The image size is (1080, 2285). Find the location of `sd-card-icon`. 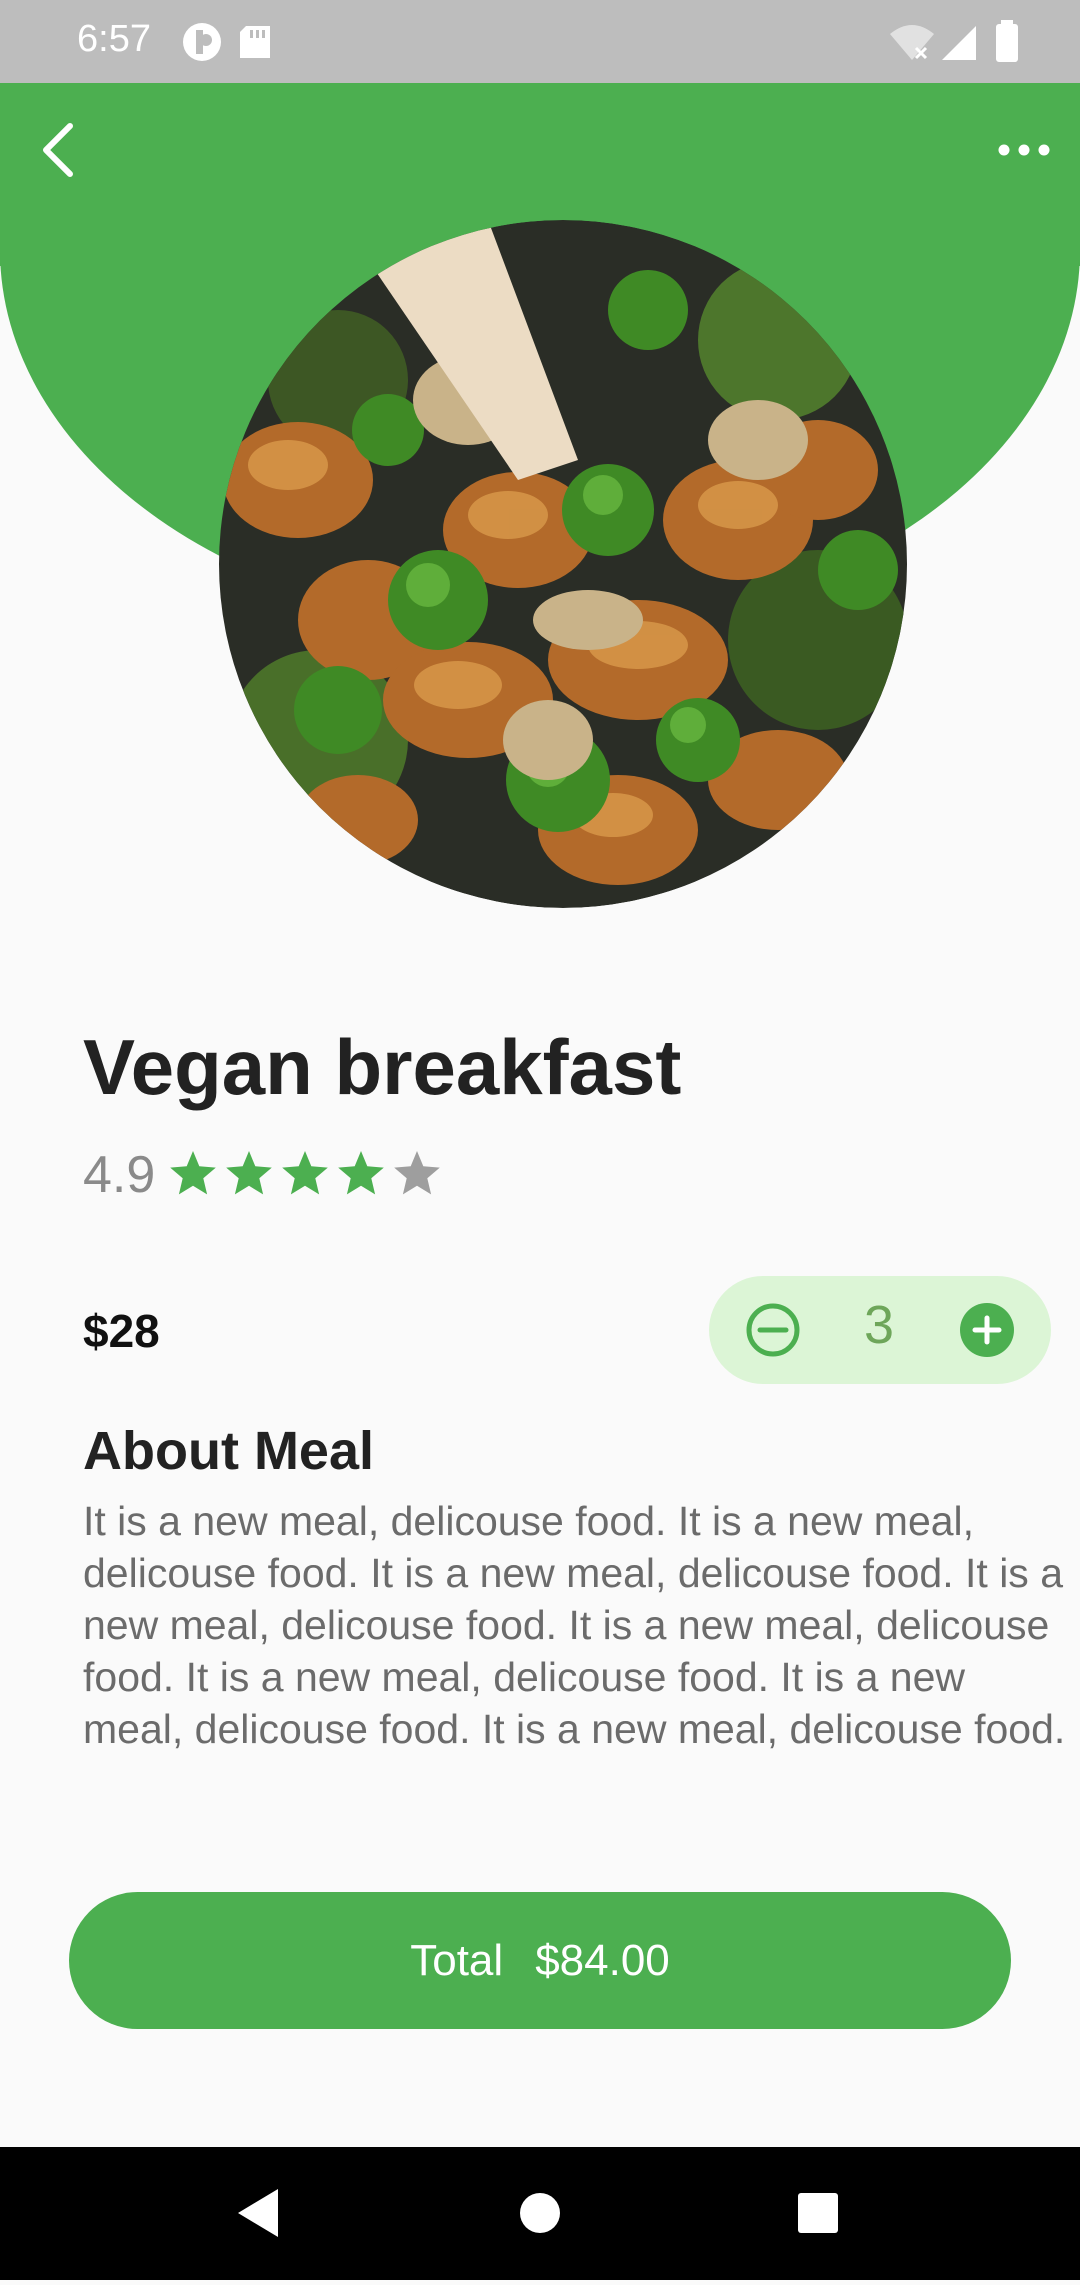

sd-card-icon is located at coordinates (255, 42).